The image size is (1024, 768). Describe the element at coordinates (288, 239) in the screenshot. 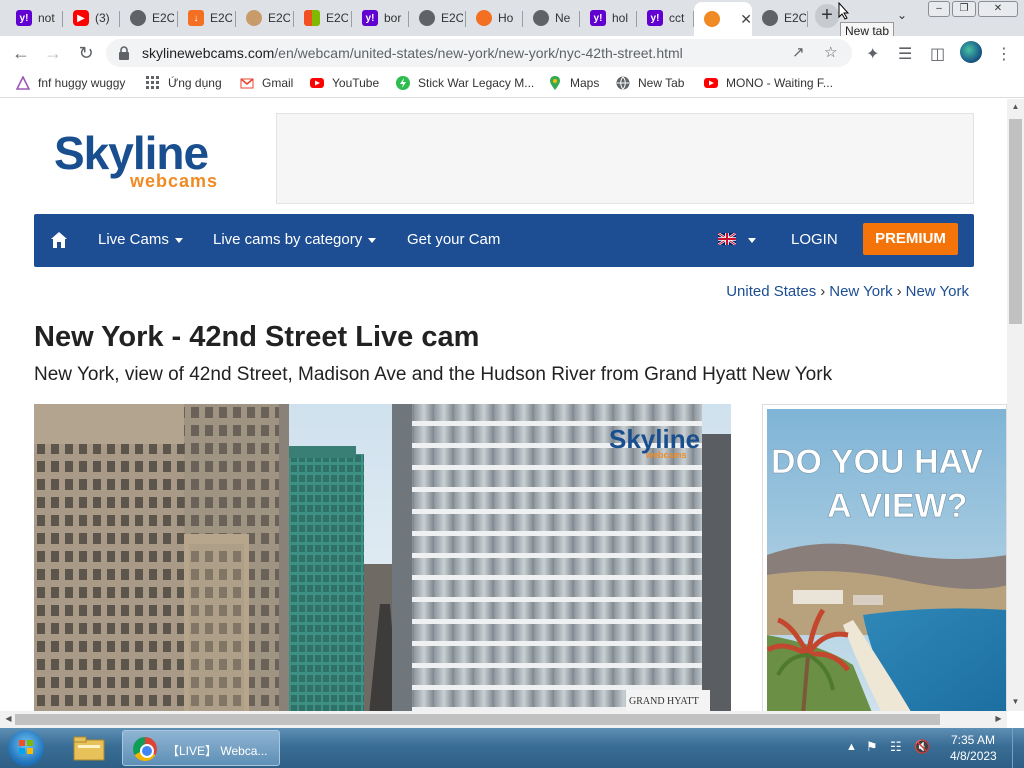

I see `nav-category-label: Live cams by category` at that location.